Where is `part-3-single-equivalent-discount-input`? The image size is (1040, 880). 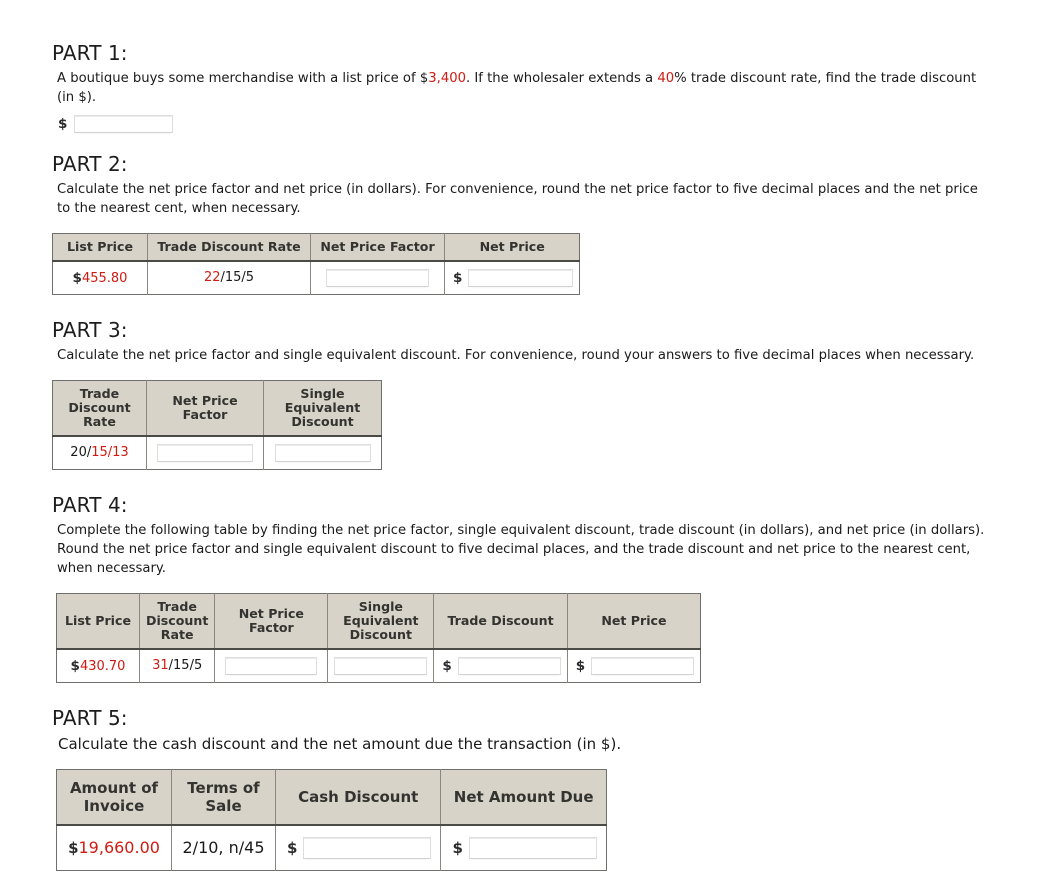 part-3-single-equivalent-discount-input is located at coordinates (322, 453).